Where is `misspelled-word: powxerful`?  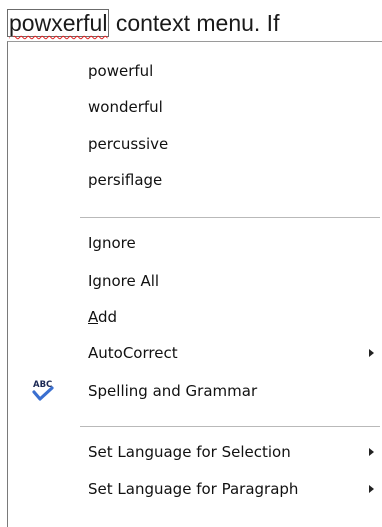
misspelled-word: powxerful is located at coordinates (58, 23).